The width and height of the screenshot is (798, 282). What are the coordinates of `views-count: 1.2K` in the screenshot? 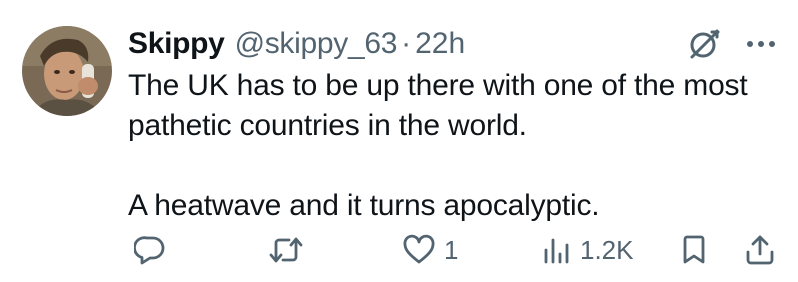 It's located at (607, 249).